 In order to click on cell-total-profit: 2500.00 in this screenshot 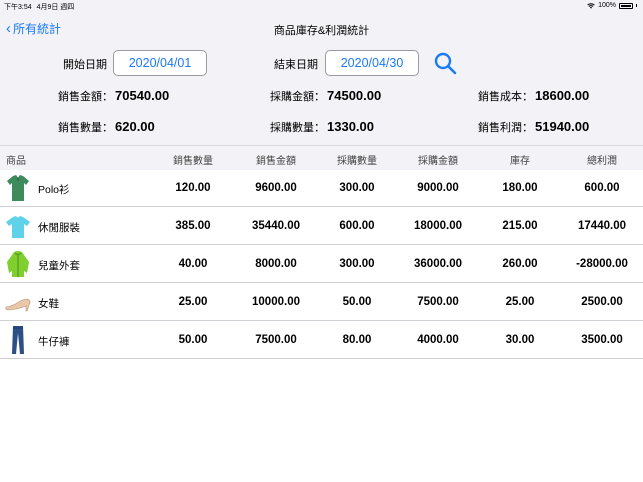, I will do `click(602, 302)`.